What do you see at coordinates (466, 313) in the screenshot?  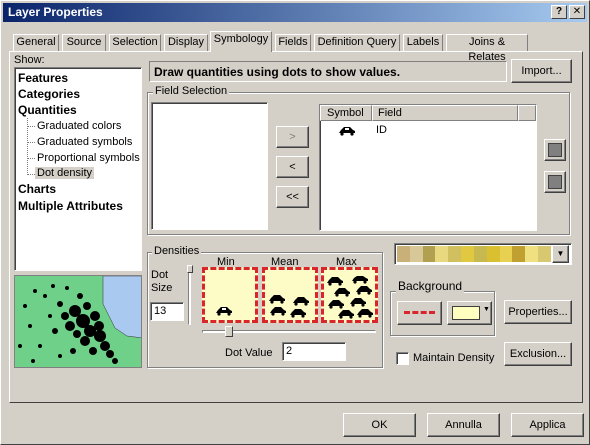 I see `fill-color-swatch` at bounding box center [466, 313].